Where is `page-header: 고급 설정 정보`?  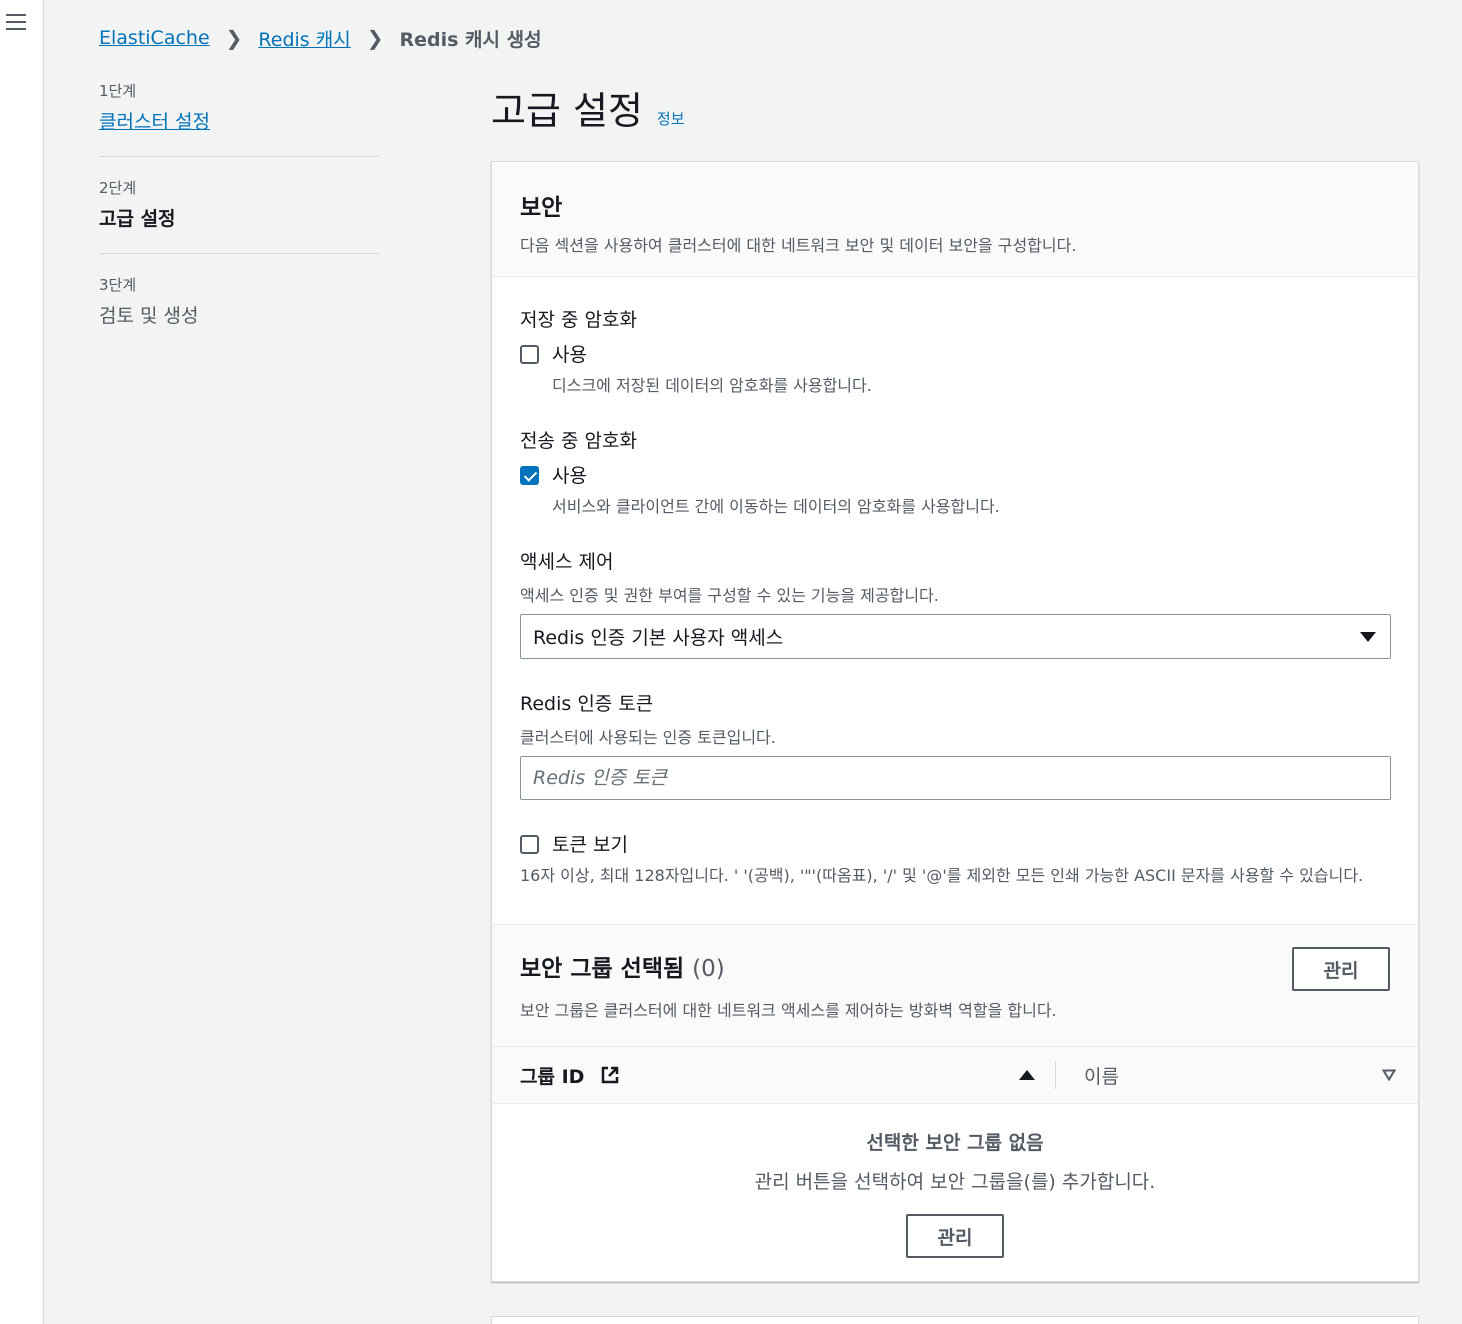 page-header: 고급 설정 정보 is located at coordinates (588, 107).